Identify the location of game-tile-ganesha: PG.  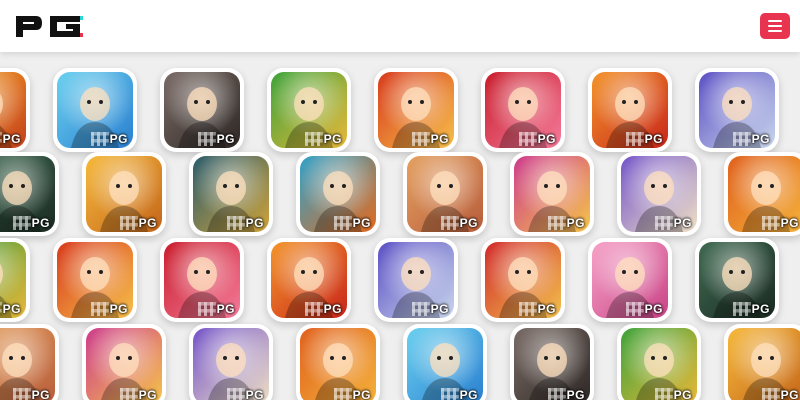
(445, 194).